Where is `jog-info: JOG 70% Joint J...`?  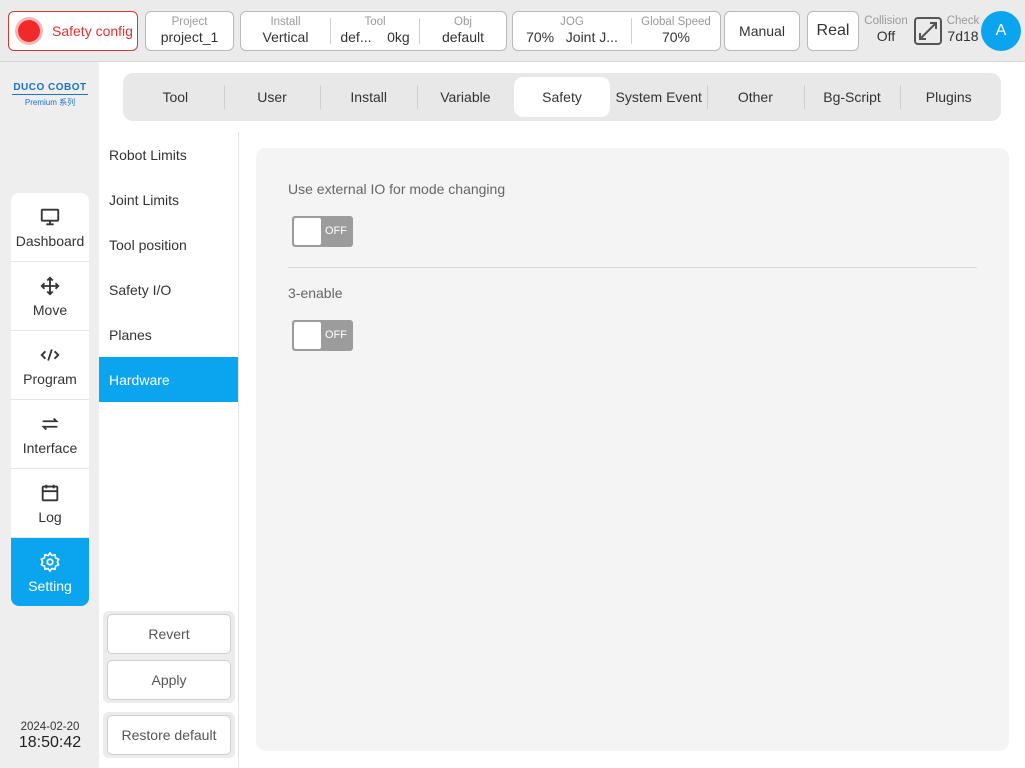 jog-info: JOG 70% Joint J... is located at coordinates (572, 31).